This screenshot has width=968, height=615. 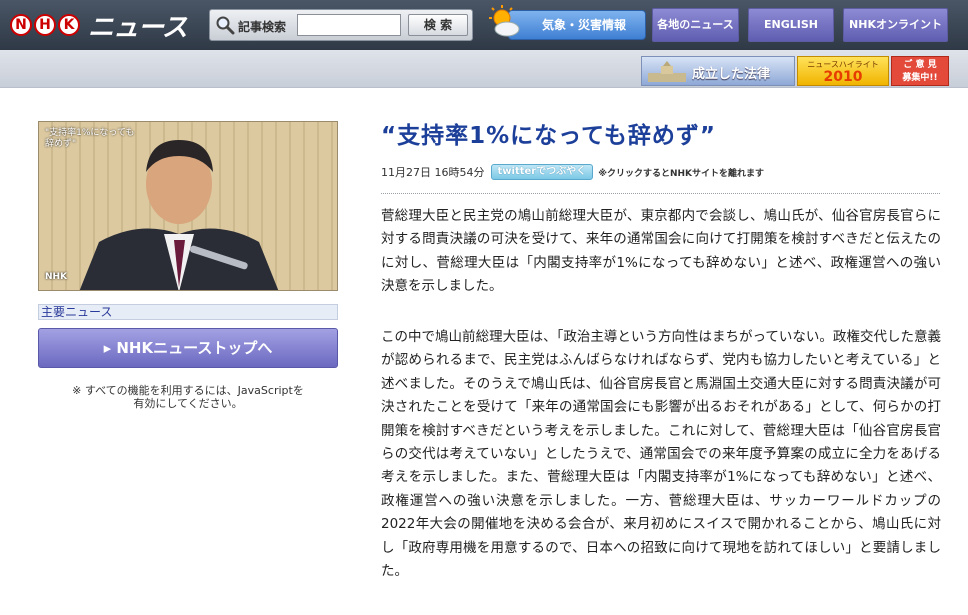 I want to click on article-headline: “支持率1%になっても辞めず”, so click(x=548, y=136).